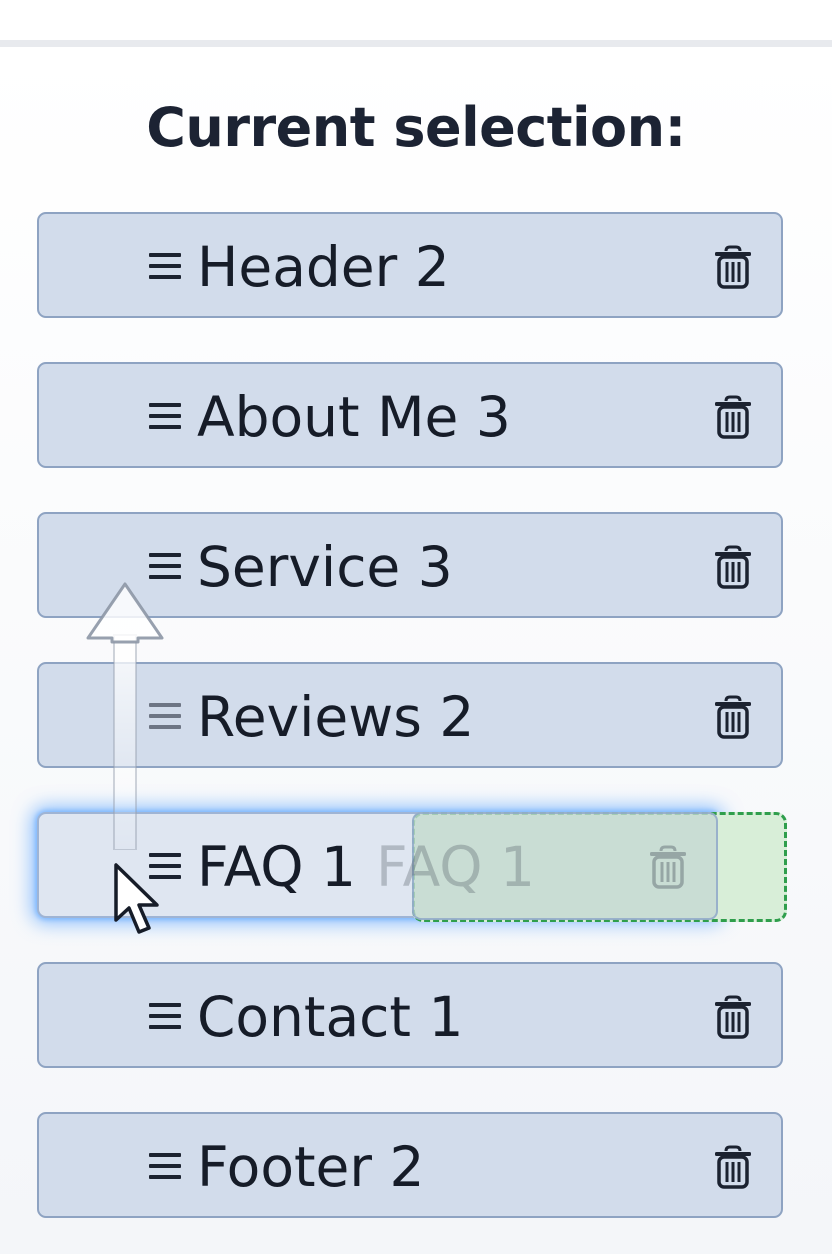 Image resolution: width=832 pixels, height=1254 pixels. I want to click on selection-item-footer: Footer 2, so click(410, 1165).